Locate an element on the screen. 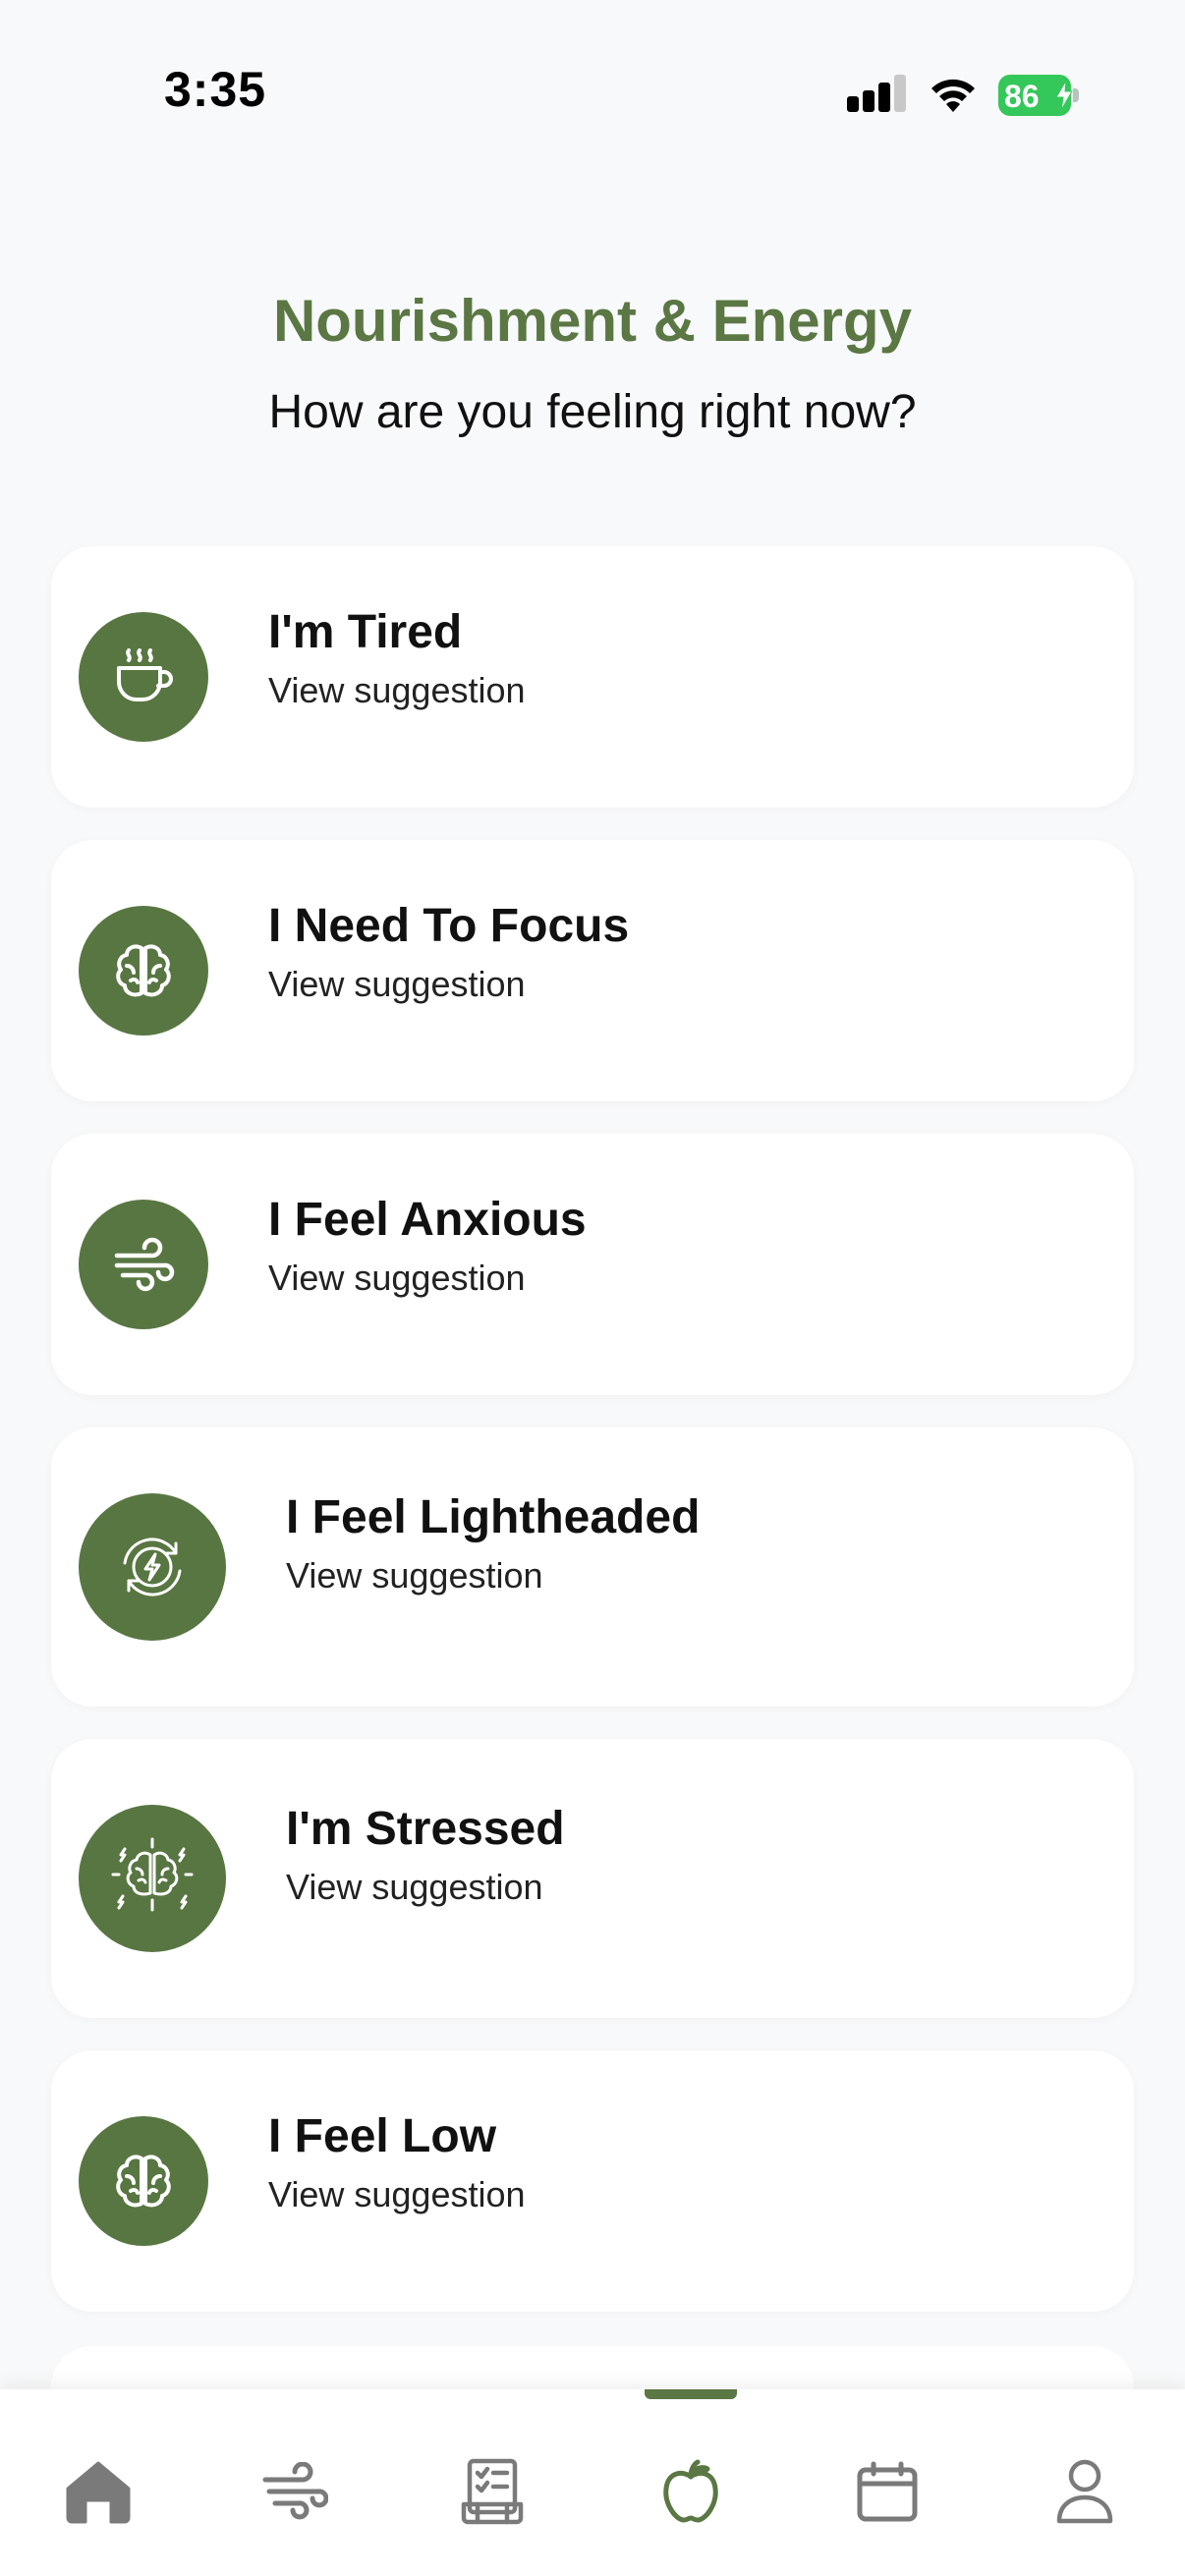 Image resolution: width=1185 pixels, height=2576 pixels. mood-card-lightheaded: I Feel Lightheaded View suggestion is located at coordinates (592, 1567).